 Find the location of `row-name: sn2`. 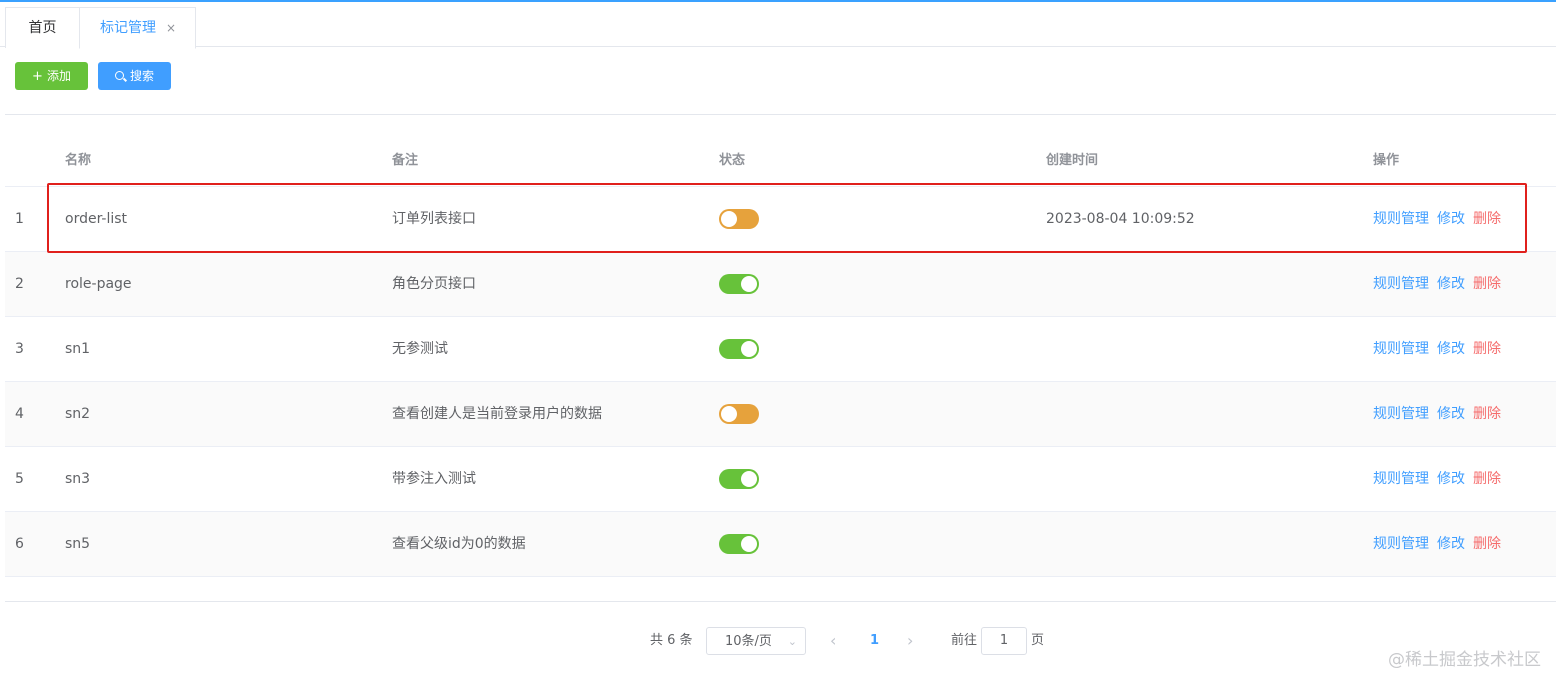

row-name: sn2 is located at coordinates (78, 414).